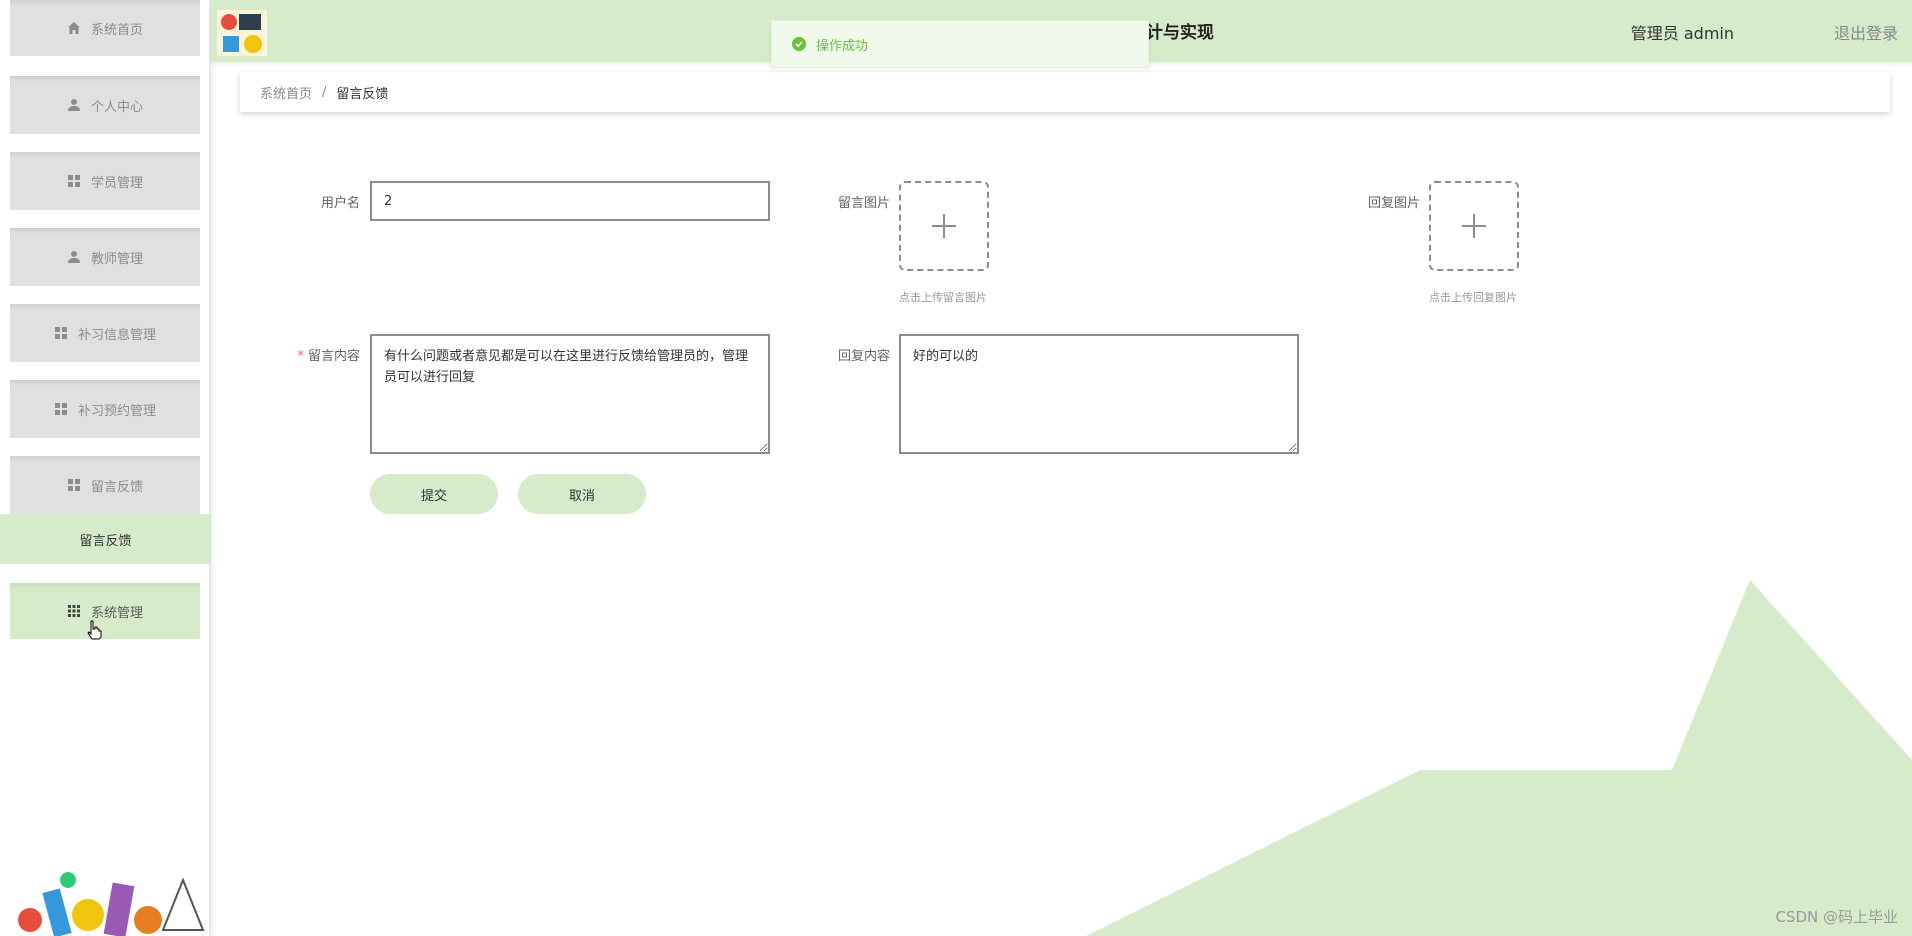 This screenshot has height=936, width=1912. I want to click on message-content-textarea: 有什么问题或者意见都是可以在这里进行反馈给管理员的，管理员可以进行回复, so click(570, 394).